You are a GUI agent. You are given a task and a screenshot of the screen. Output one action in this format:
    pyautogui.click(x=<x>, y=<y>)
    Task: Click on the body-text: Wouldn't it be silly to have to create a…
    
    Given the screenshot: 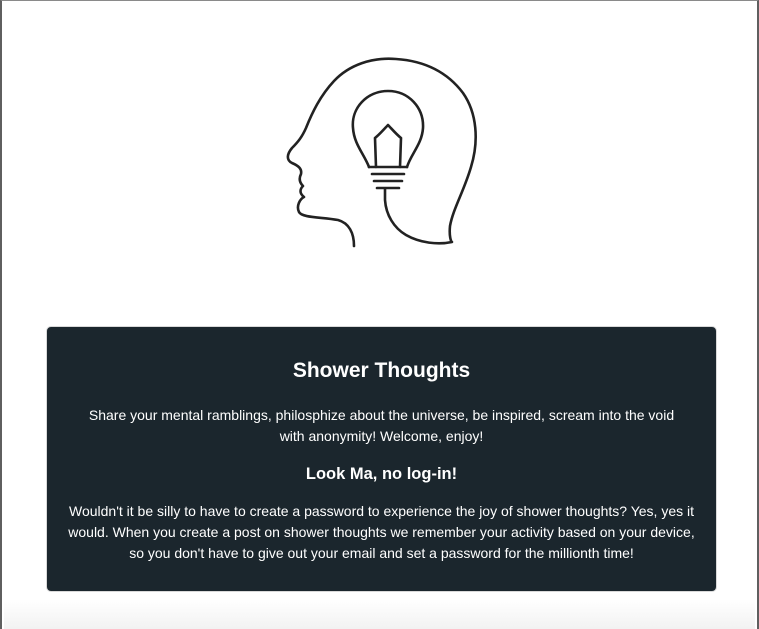 What is the action you would take?
    pyautogui.click(x=381, y=532)
    